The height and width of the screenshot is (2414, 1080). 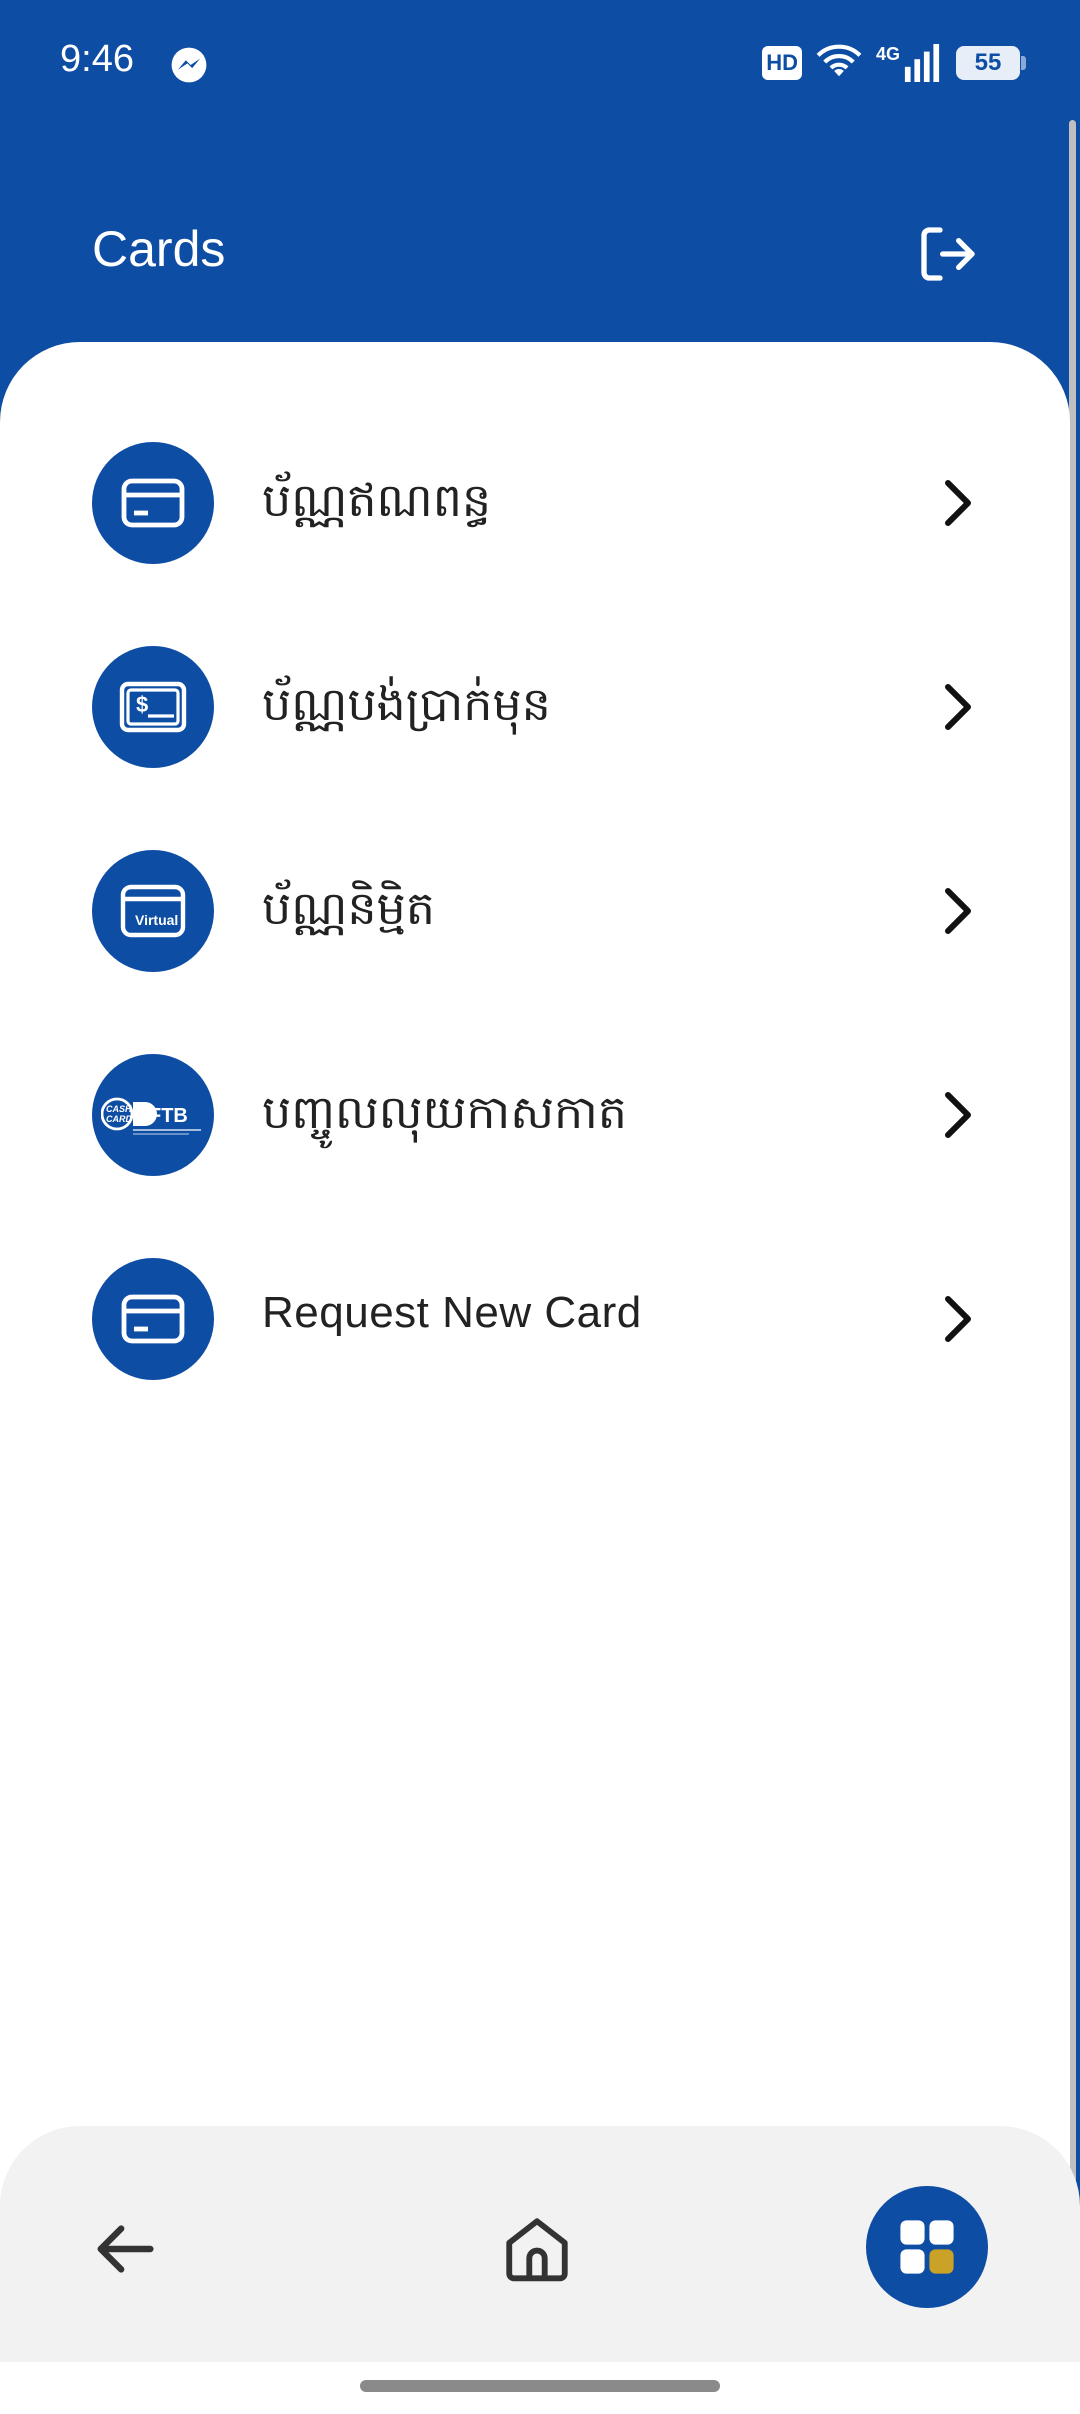 I want to click on svg-text: CARD, so click(x=119, y=1119).